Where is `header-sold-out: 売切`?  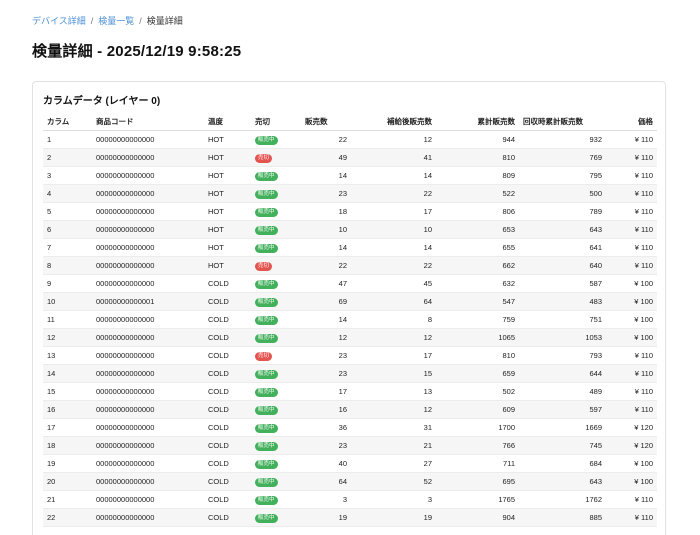 header-sold-out: 売切 is located at coordinates (276, 122).